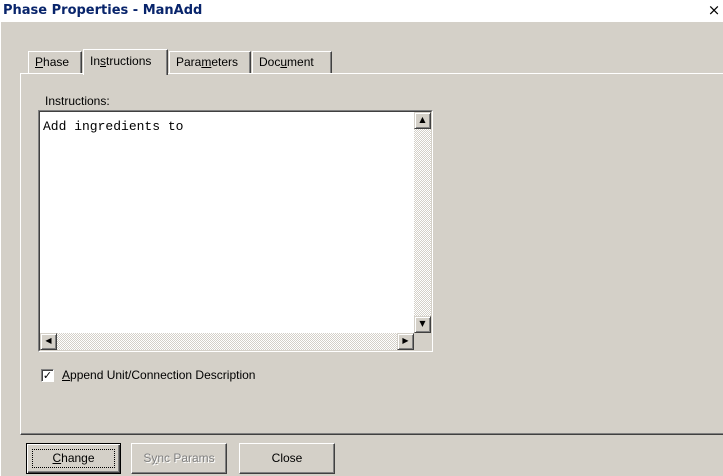  I want to click on instructions-label: Instructions:, so click(77, 101).